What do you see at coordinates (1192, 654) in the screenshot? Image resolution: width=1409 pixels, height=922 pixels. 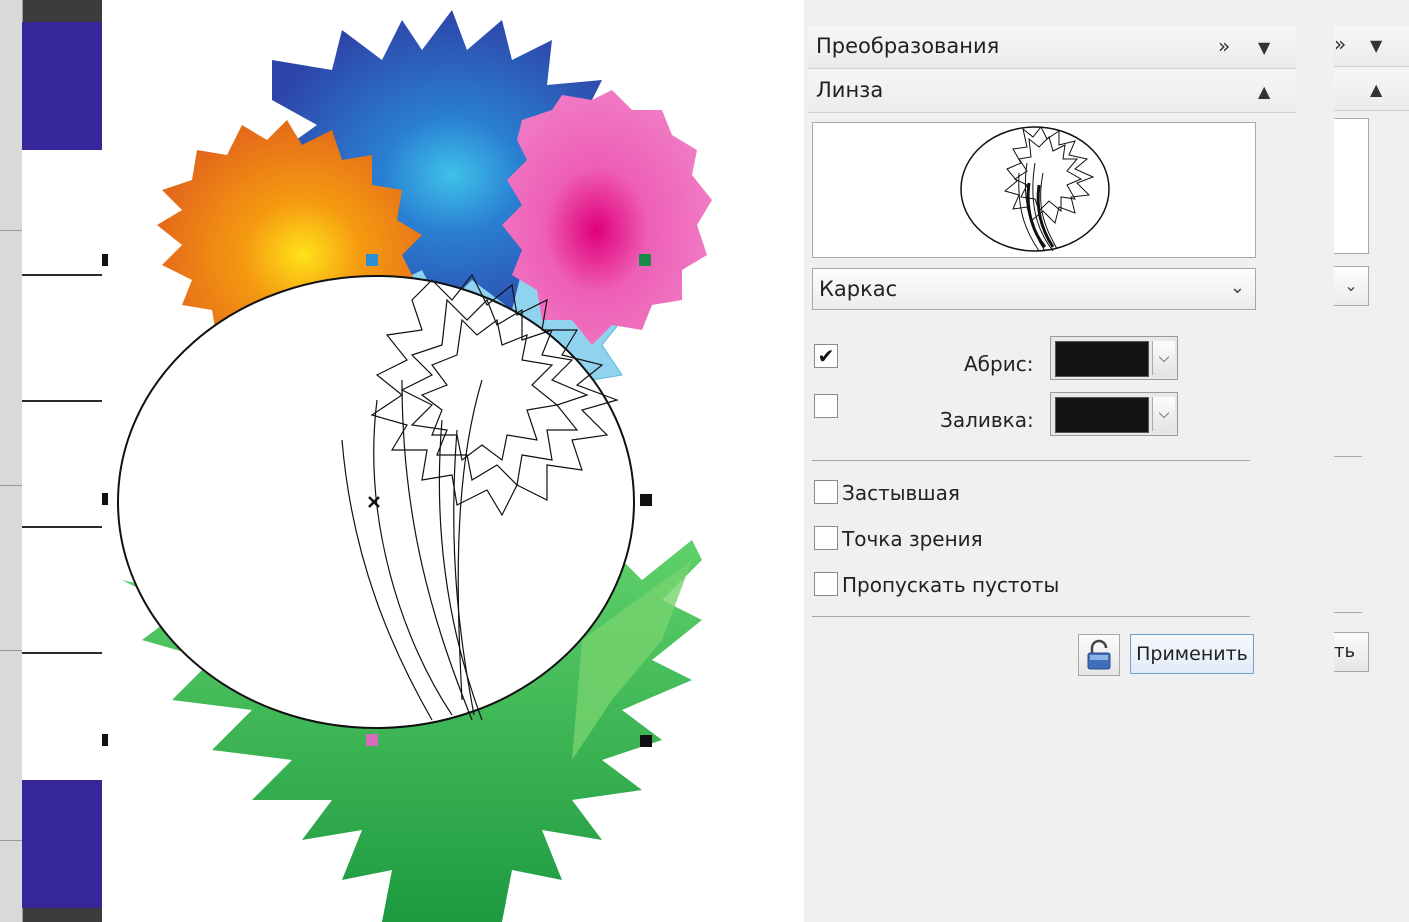 I see `apply-button: Применить` at bounding box center [1192, 654].